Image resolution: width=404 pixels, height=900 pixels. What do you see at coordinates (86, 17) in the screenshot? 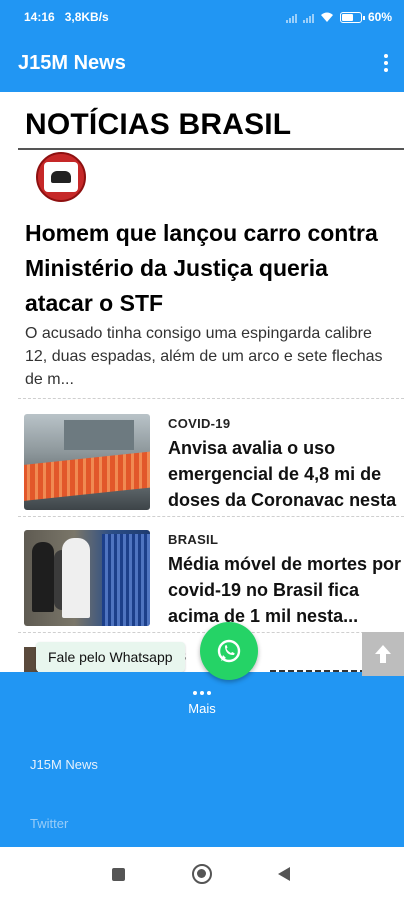
I see `network-speed: 3,8KB/s` at bounding box center [86, 17].